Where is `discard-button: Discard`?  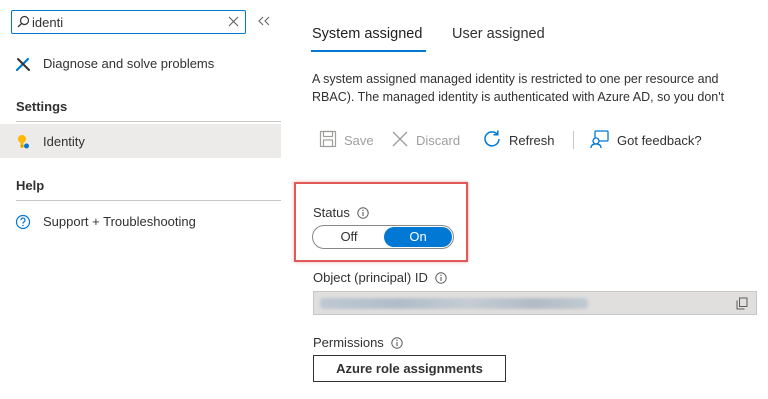
discard-button: Discard is located at coordinates (425, 140).